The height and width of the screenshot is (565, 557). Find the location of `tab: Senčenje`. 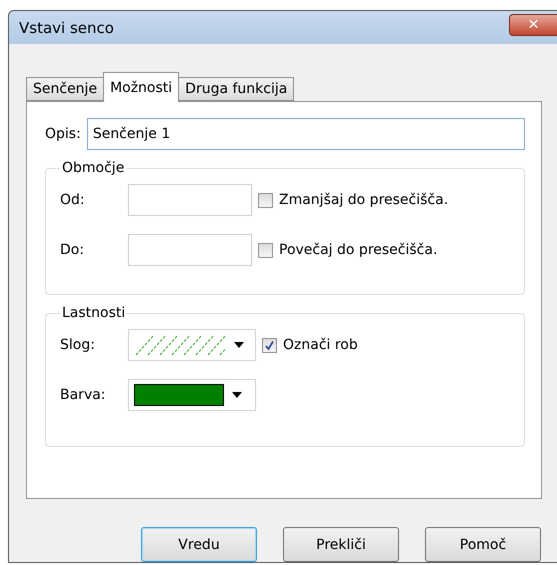

tab: Senčenje is located at coordinates (65, 89).